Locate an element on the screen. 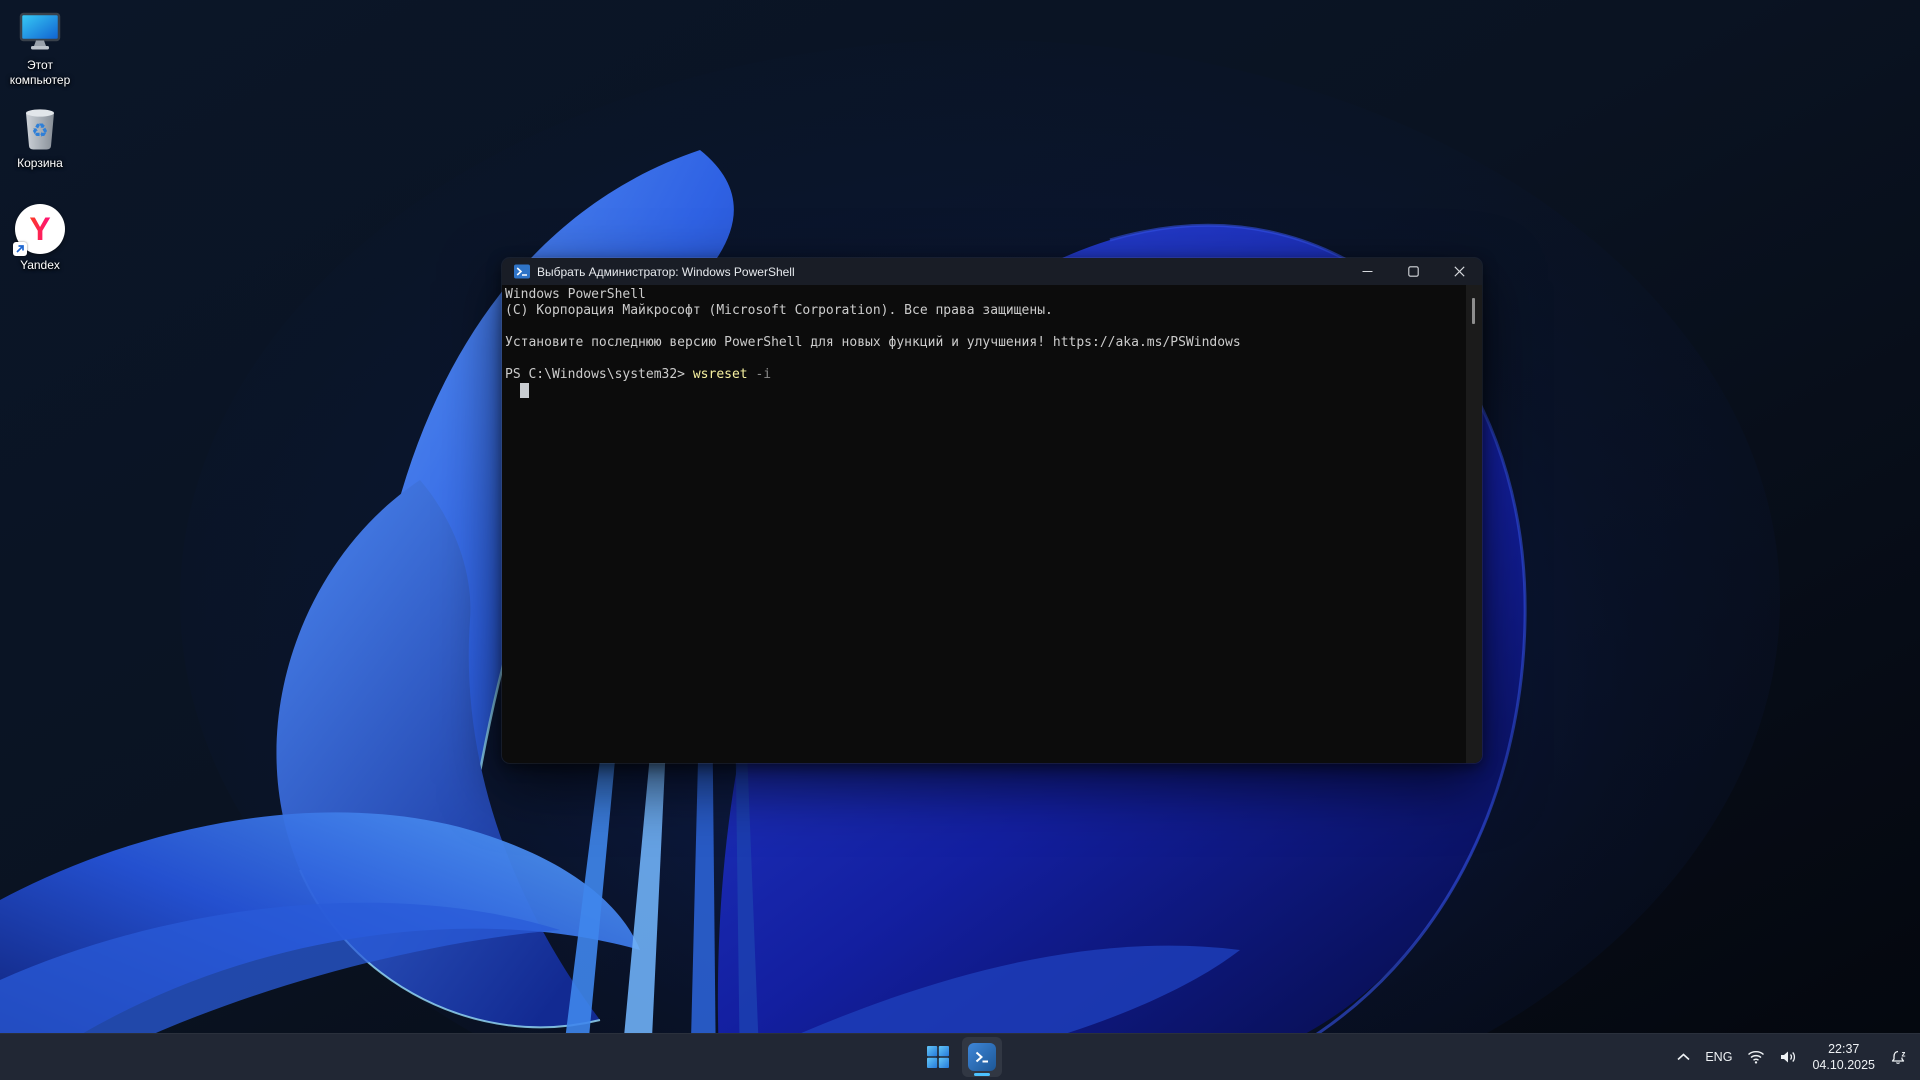 This screenshot has width=1920, height=1080. taskbar: ENG 22:37 04.10.2025 z is located at coordinates (960, 1056).